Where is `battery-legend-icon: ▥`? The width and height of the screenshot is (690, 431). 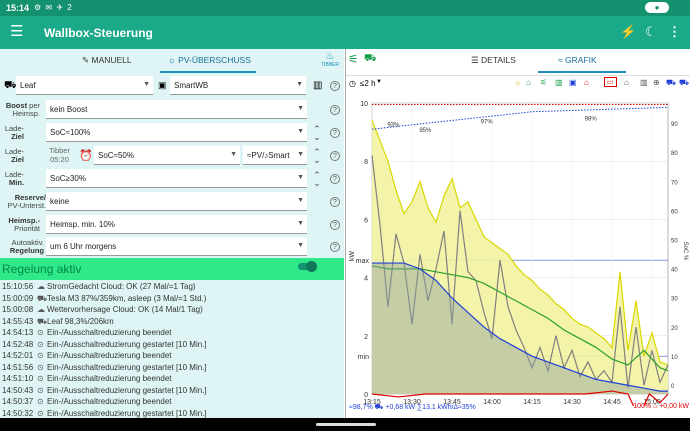 battery-legend-icon: ▥ is located at coordinates (559, 82).